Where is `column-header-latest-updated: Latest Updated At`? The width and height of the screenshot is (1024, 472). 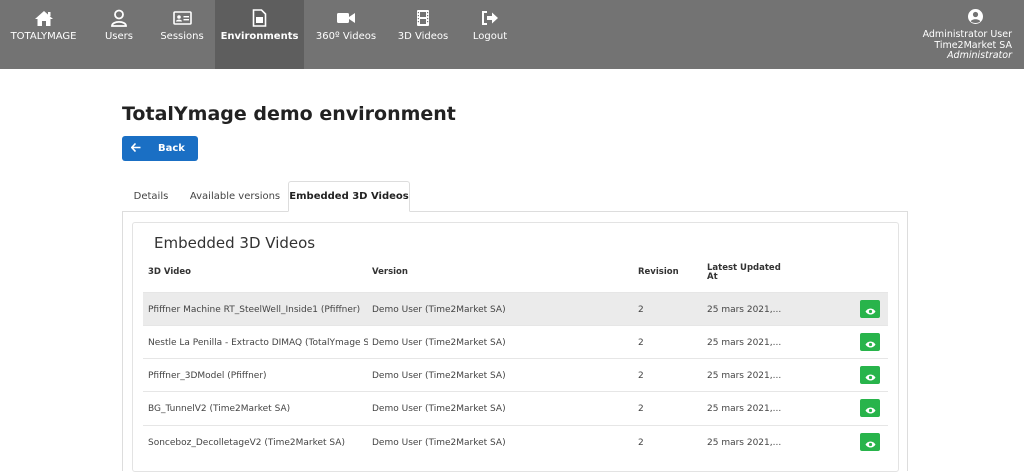
column-header-latest-updated: Latest Updated At is located at coordinates (744, 273).